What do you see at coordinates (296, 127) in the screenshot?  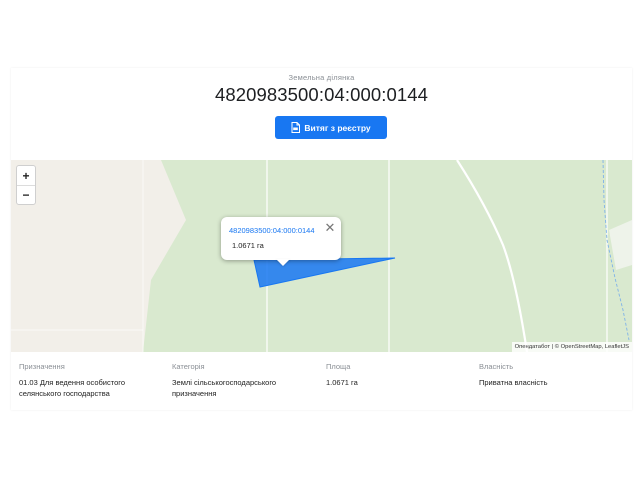 I see `pdf-file-icon` at bounding box center [296, 127].